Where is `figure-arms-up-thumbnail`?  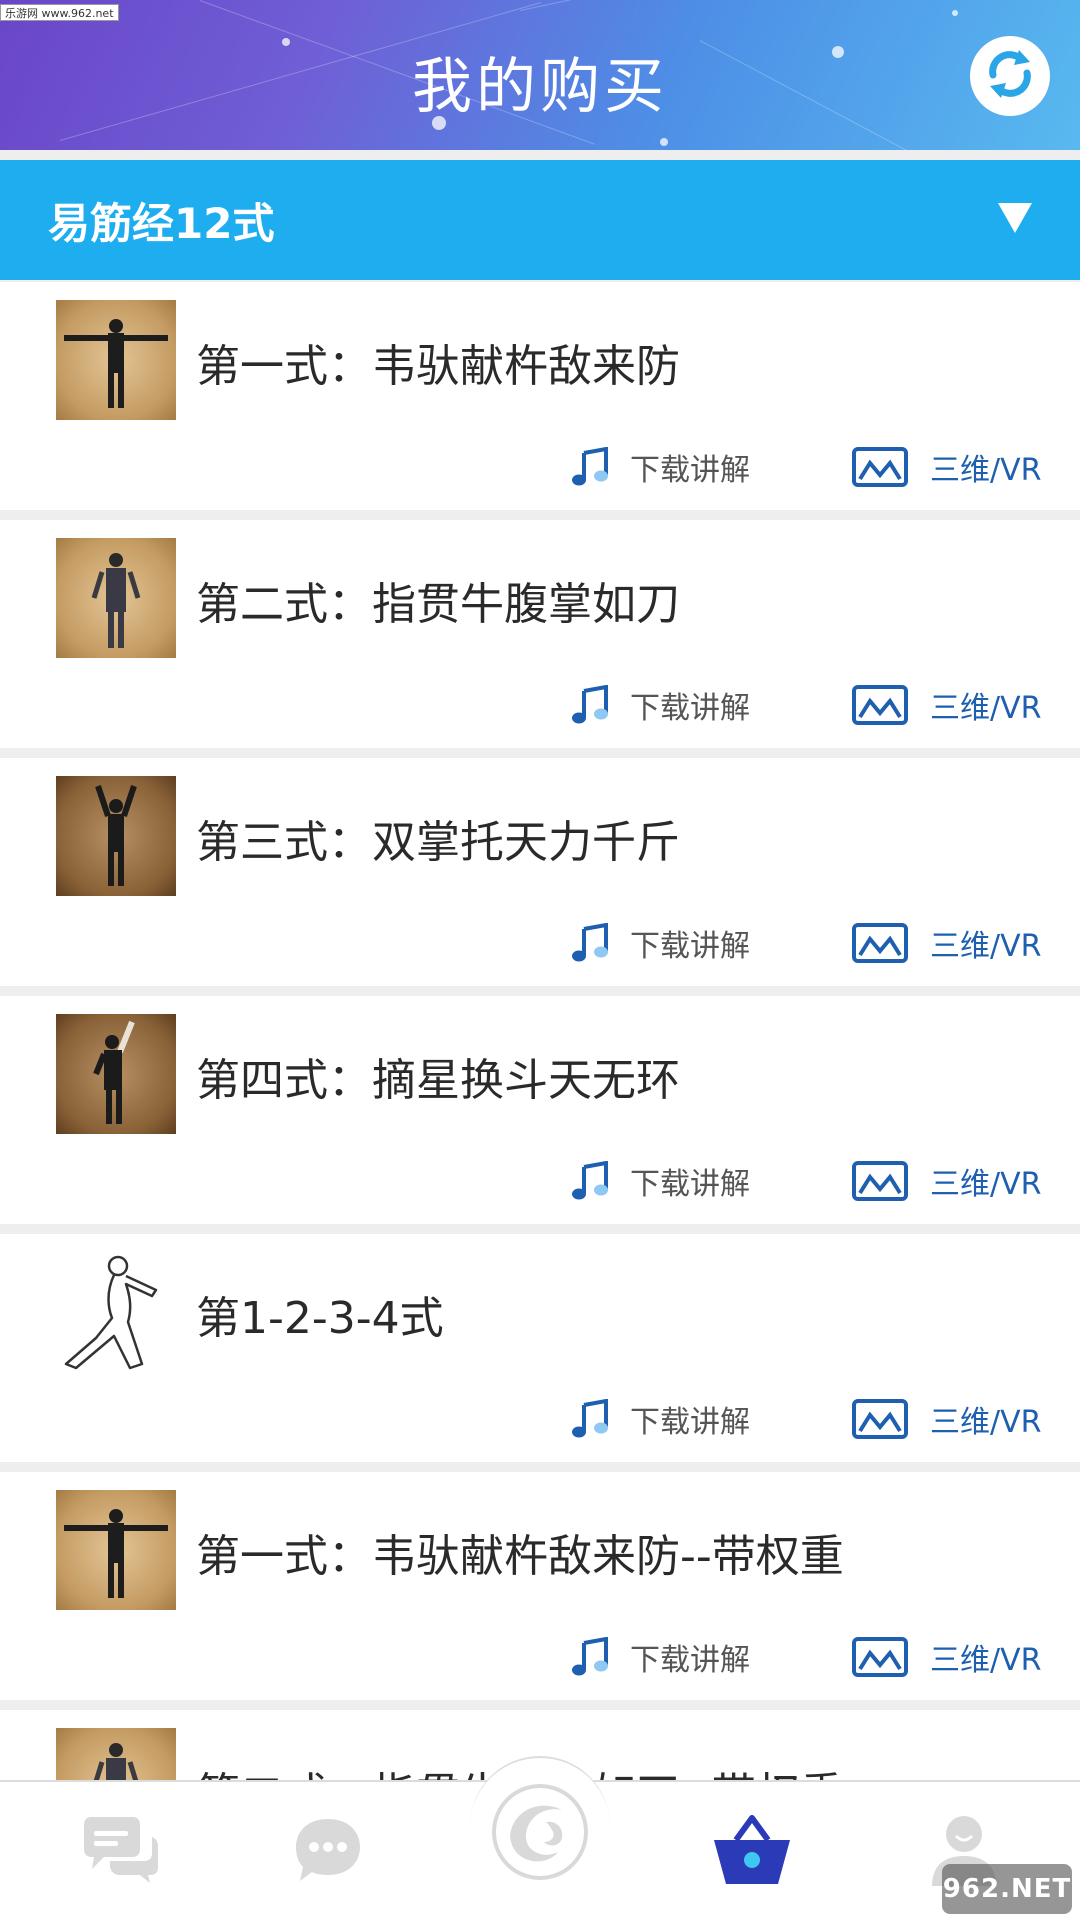
figure-arms-up-thumbnail is located at coordinates (116, 836).